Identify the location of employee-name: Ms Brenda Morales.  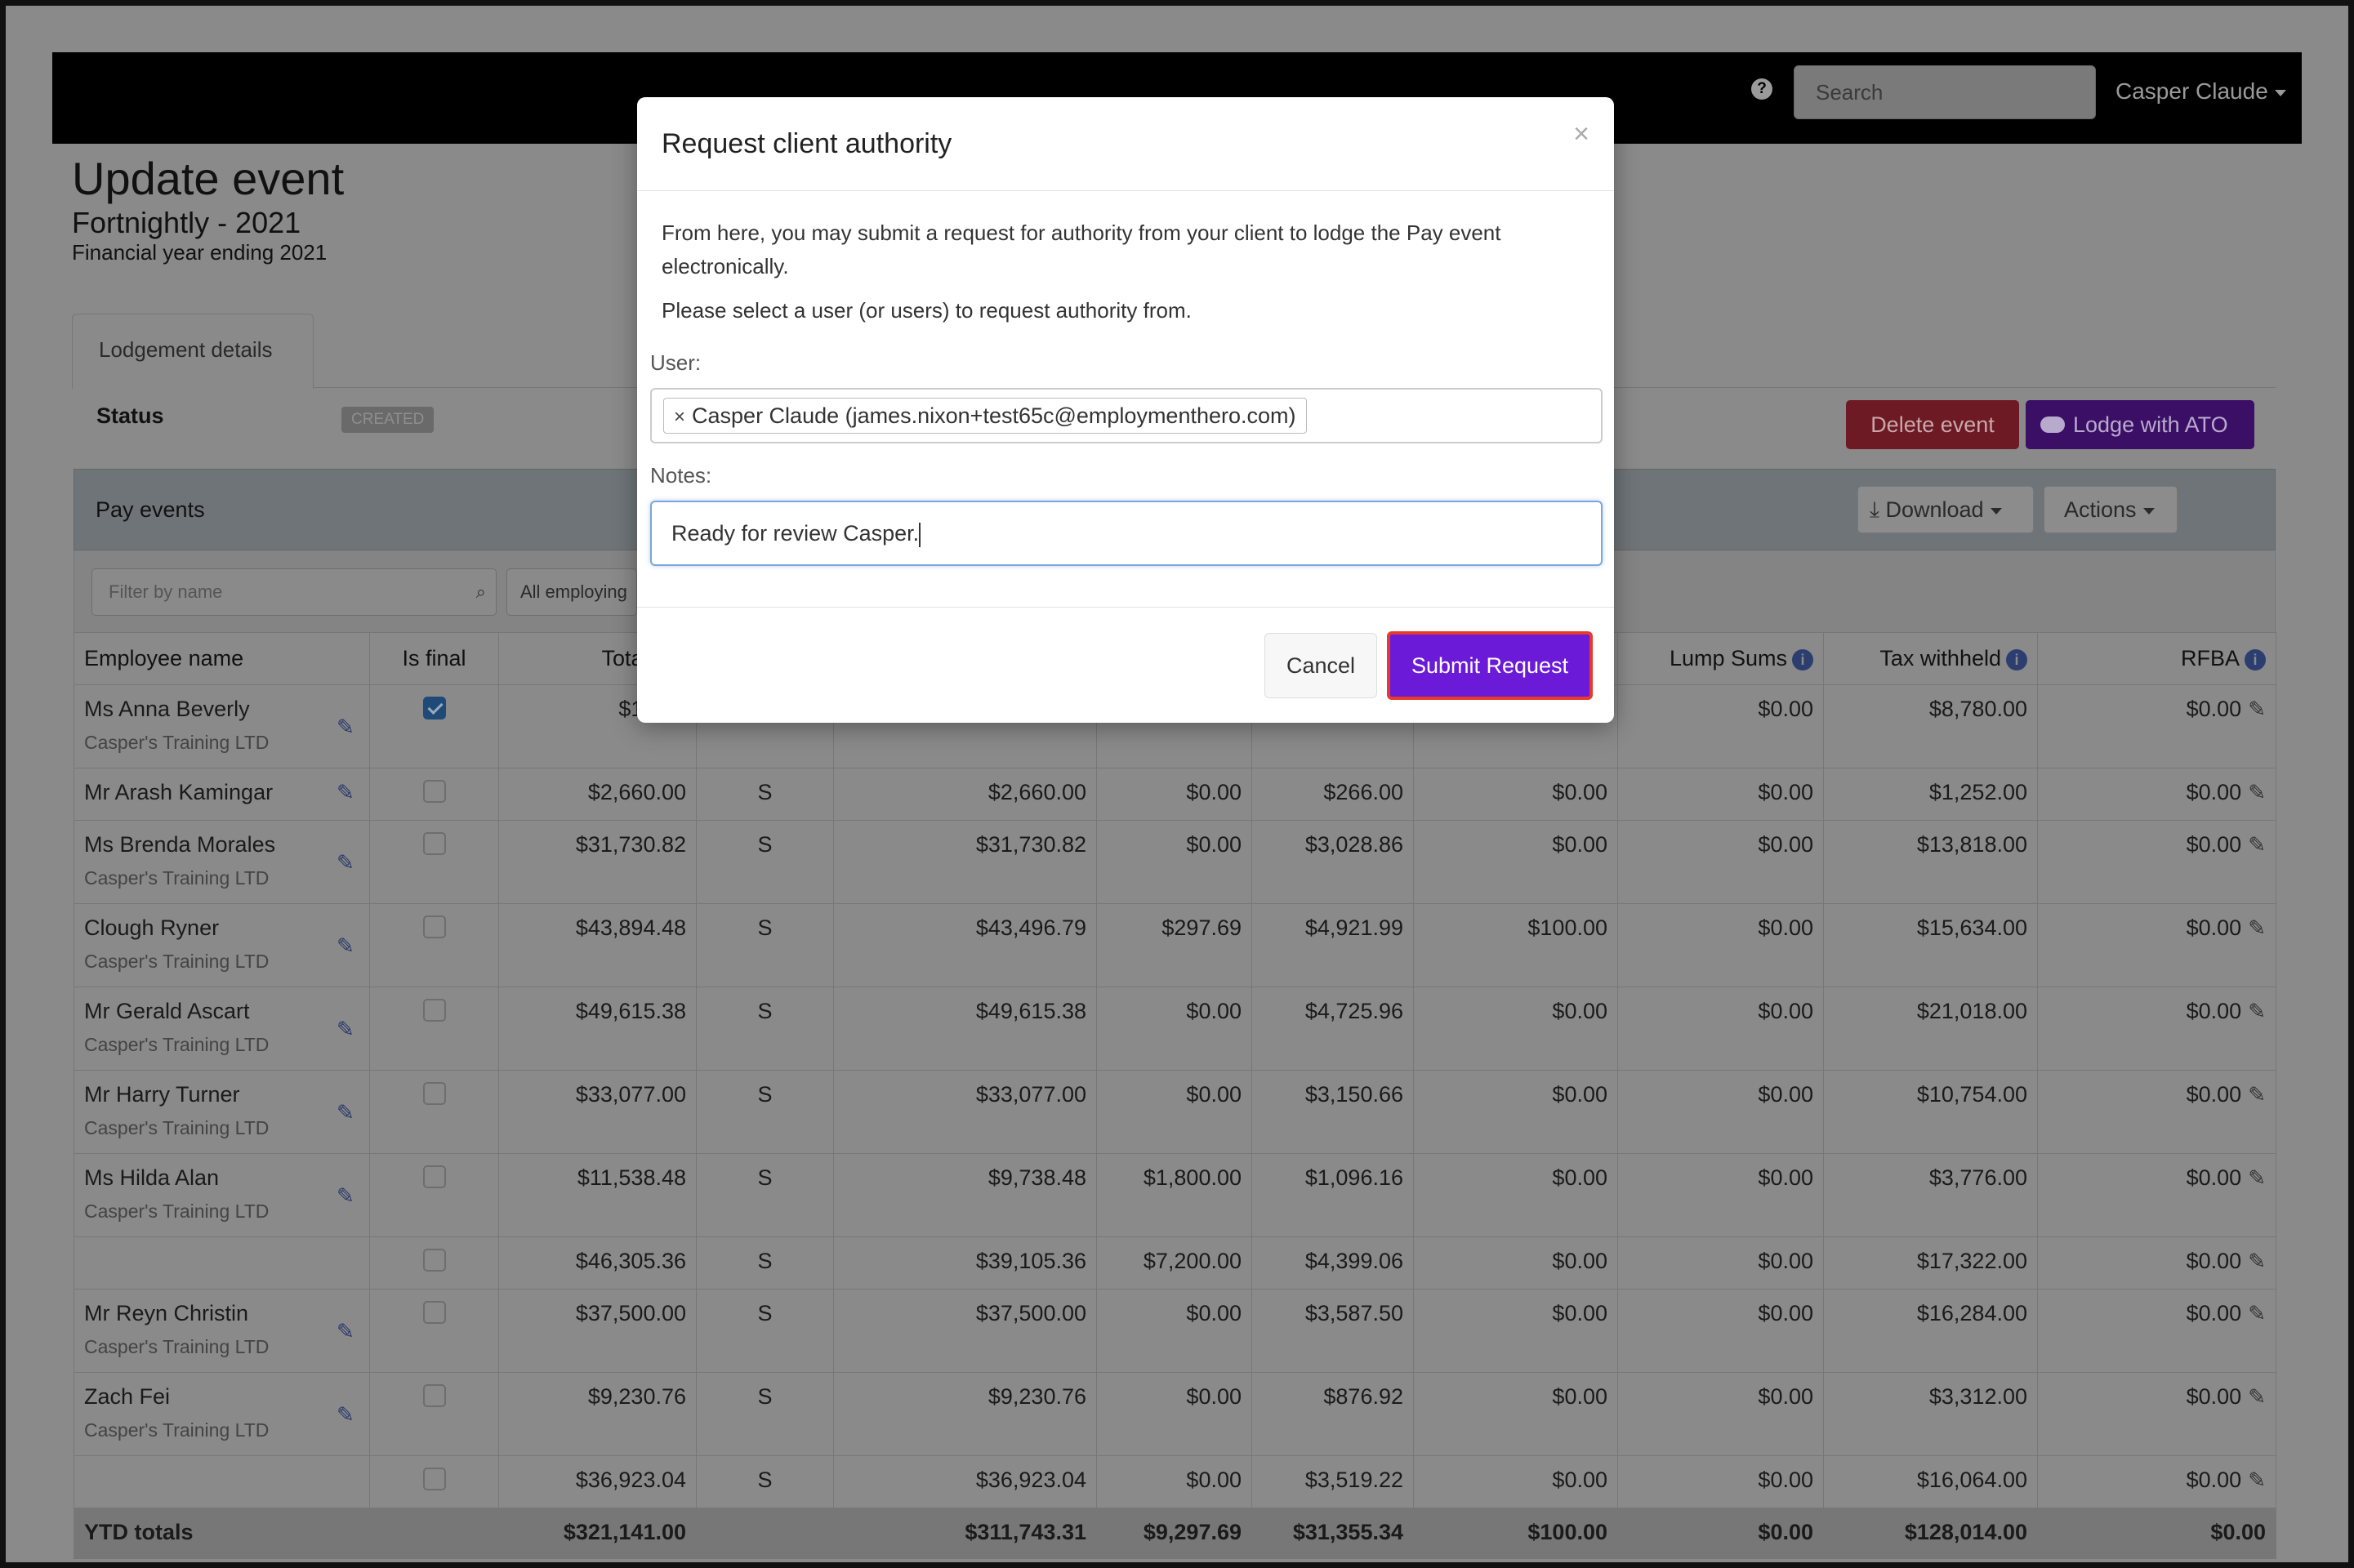
(222, 845).